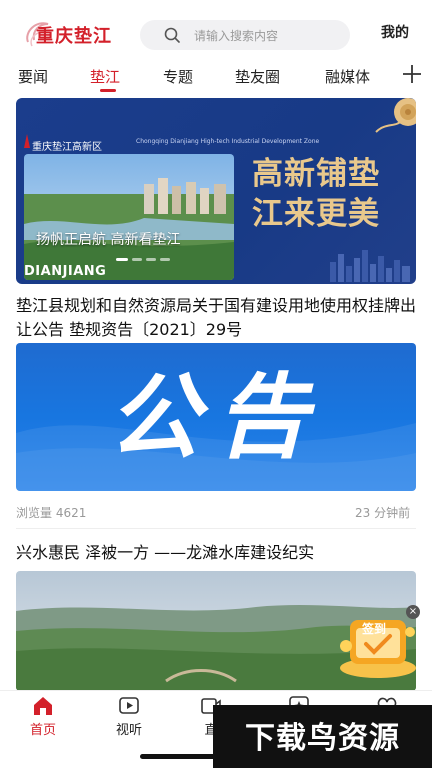  I want to click on top-bar: 重庆垫江 请输入搜索内容 我的, so click(216, 30).